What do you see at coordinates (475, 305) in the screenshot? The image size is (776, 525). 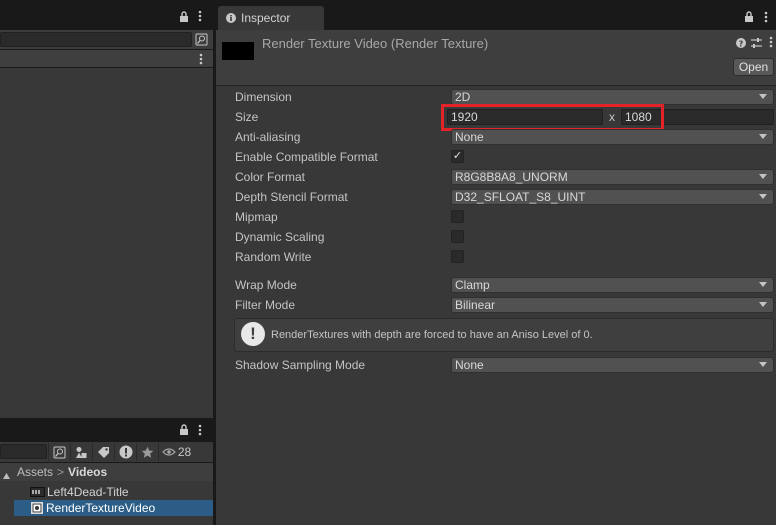 I see `filter-mode-value: Bilinear` at bounding box center [475, 305].